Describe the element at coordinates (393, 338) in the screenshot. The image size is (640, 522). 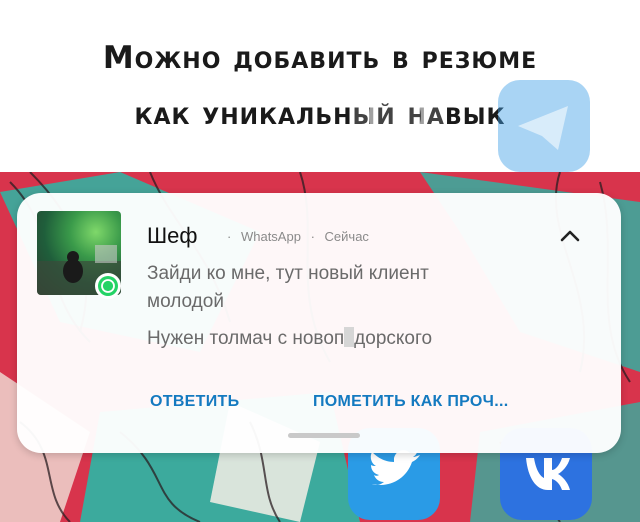
I see `message-line-3-part-2: дорского` at that location.